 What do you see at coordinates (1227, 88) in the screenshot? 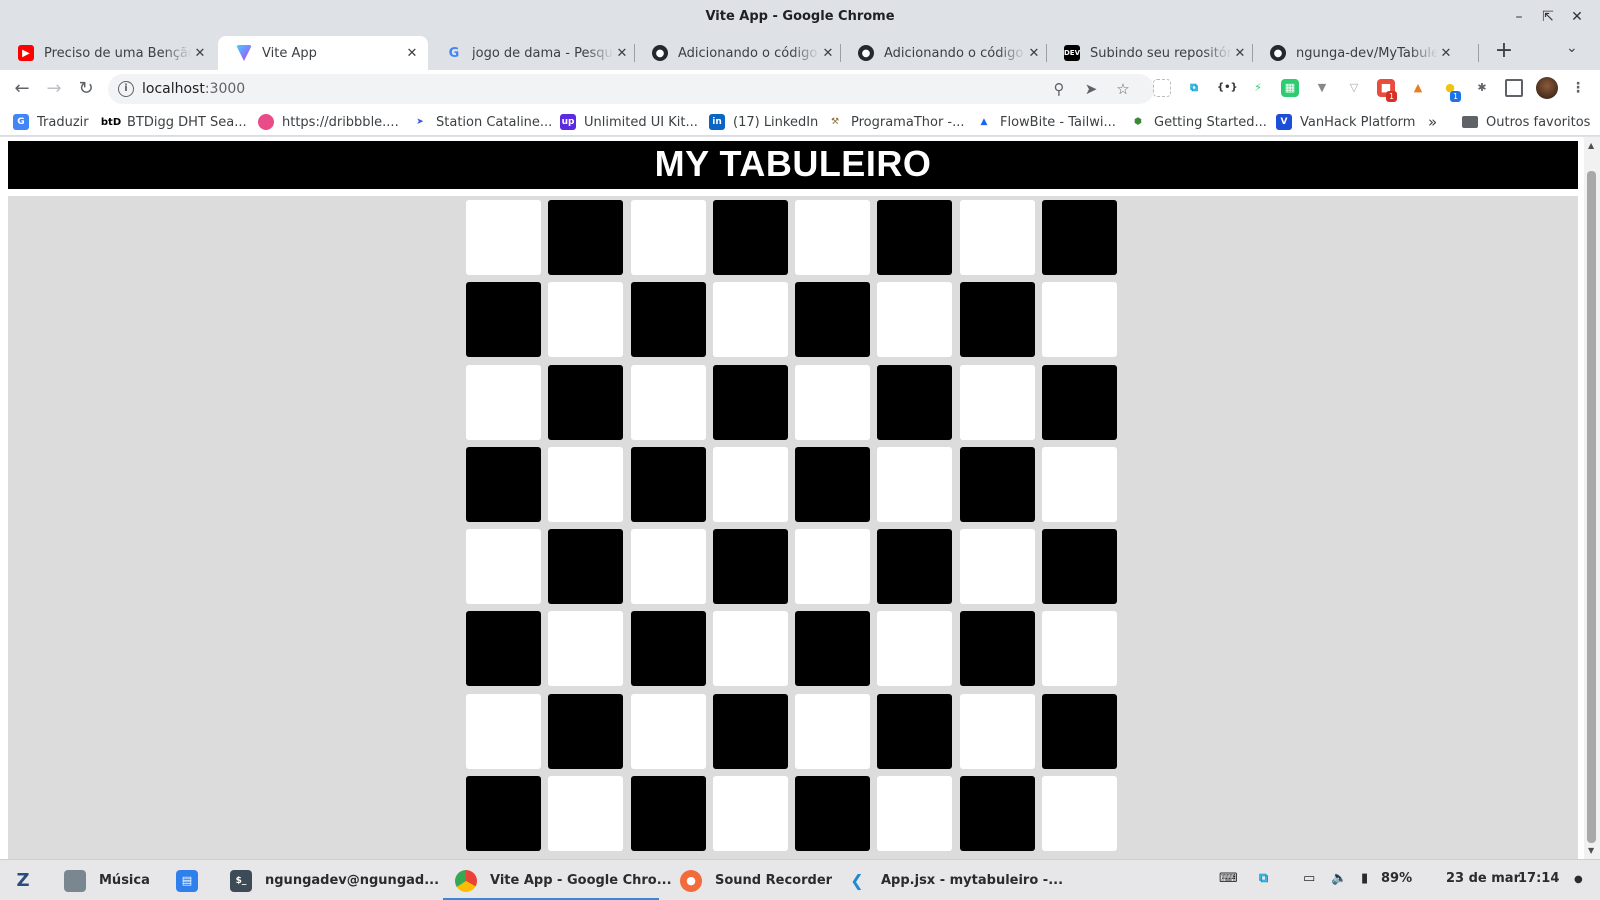
I see `extension-json-icon: {•}` at bounding box center [1227, 88].